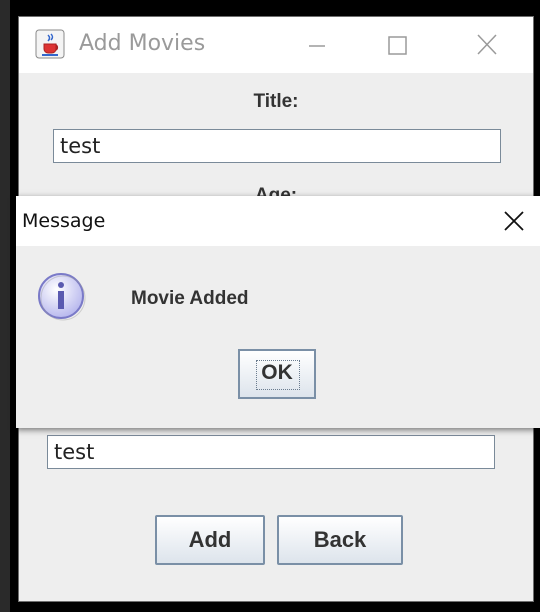  Describe the element at coordinates (50, 44) in the screenshot. I see `java-cup-icon` at that location.